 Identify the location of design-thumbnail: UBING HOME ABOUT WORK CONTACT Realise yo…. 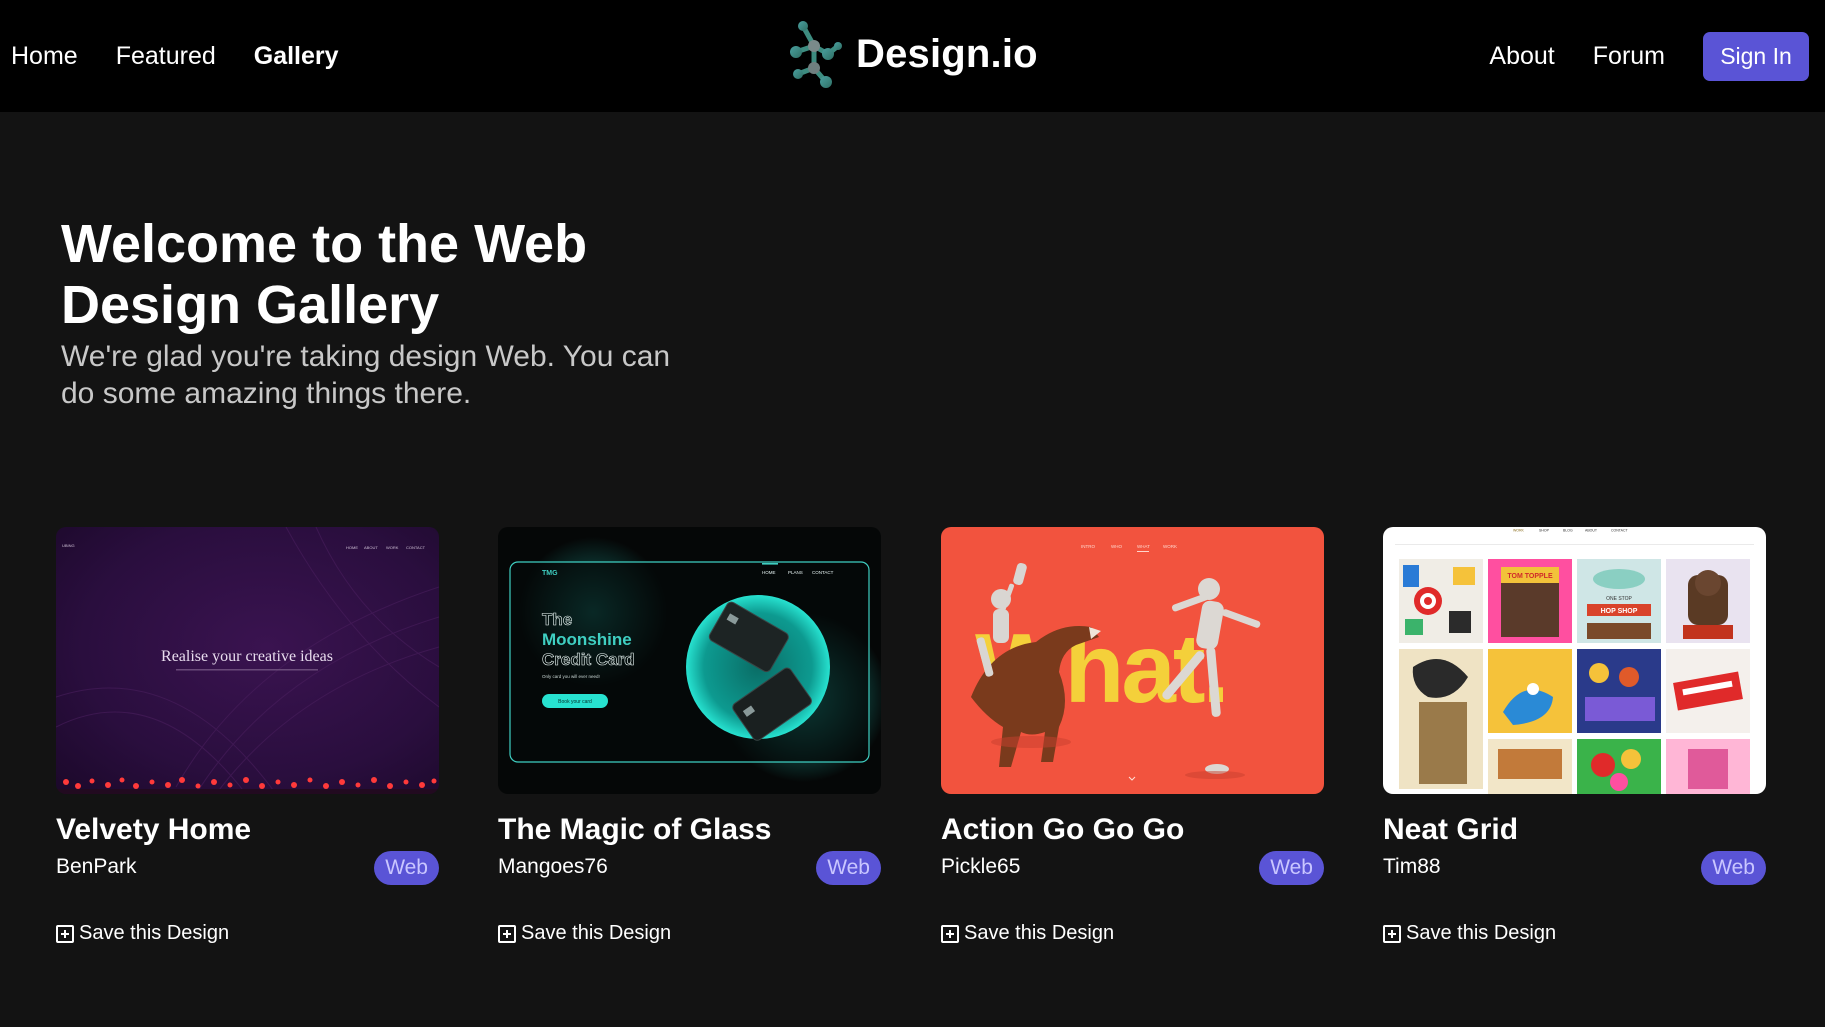
(247, 660).